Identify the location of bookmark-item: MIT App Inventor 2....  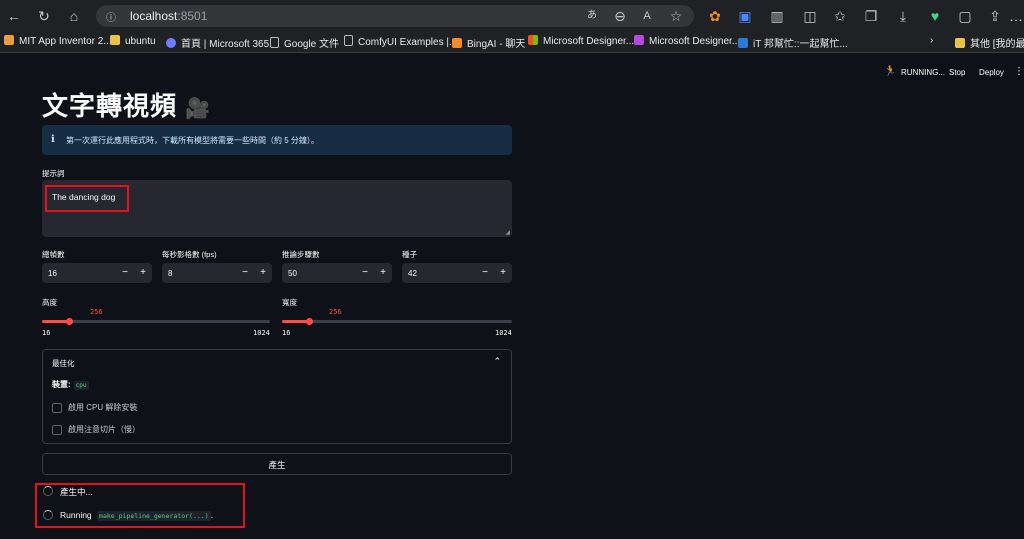
(58, 41).